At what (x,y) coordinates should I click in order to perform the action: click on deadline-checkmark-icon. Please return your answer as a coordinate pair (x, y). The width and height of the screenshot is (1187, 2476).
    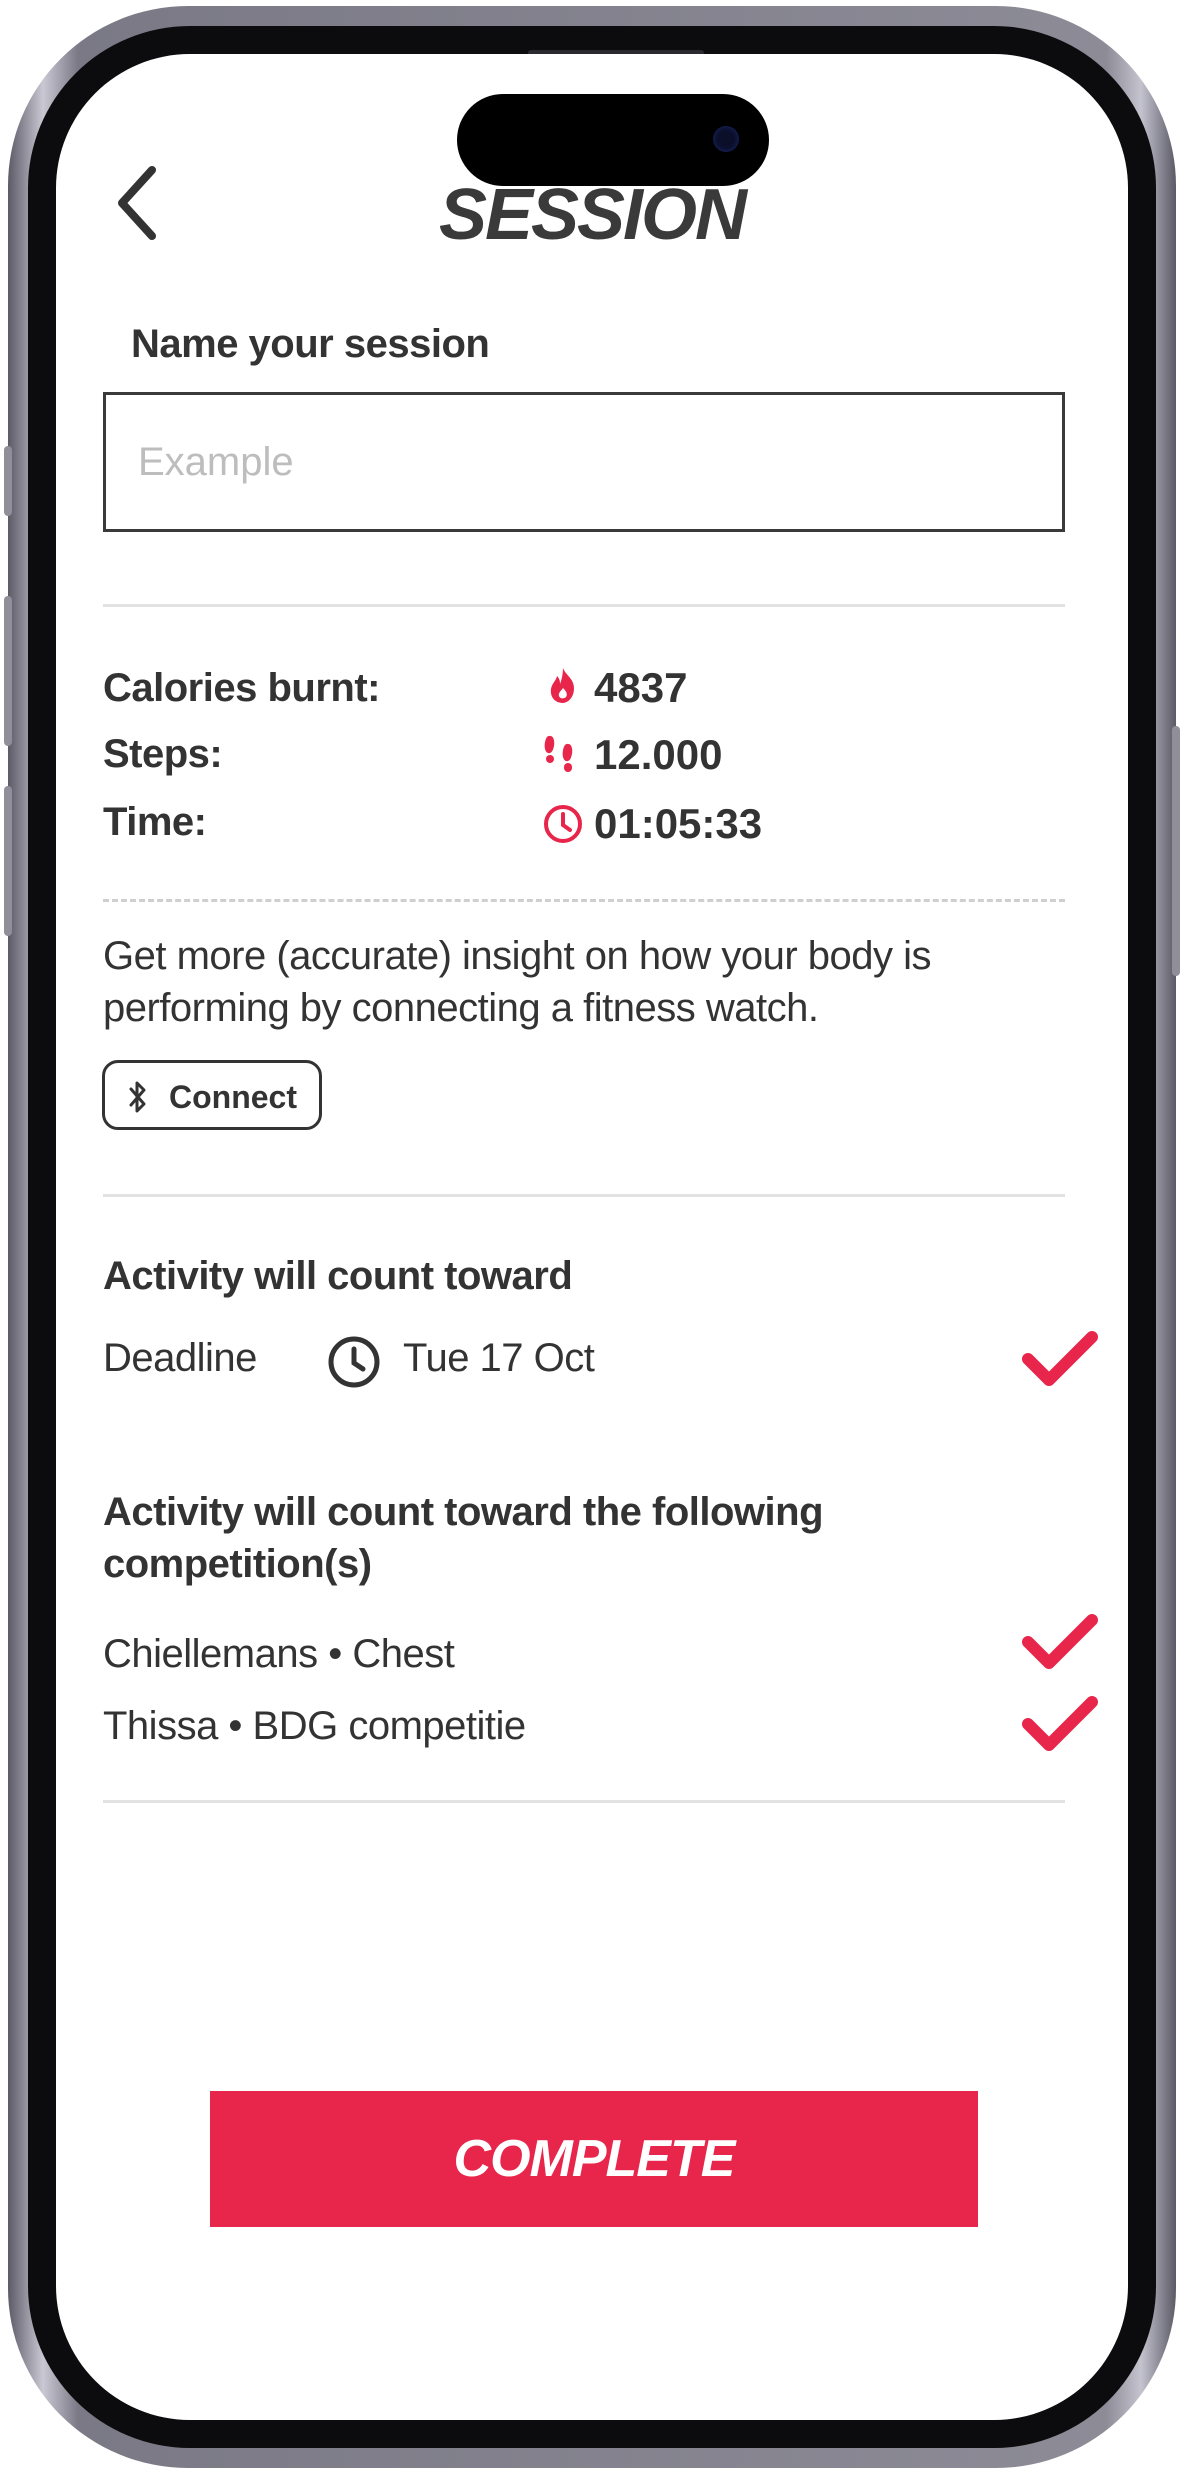
    Looking at the image, I should click on (1060, 1360).